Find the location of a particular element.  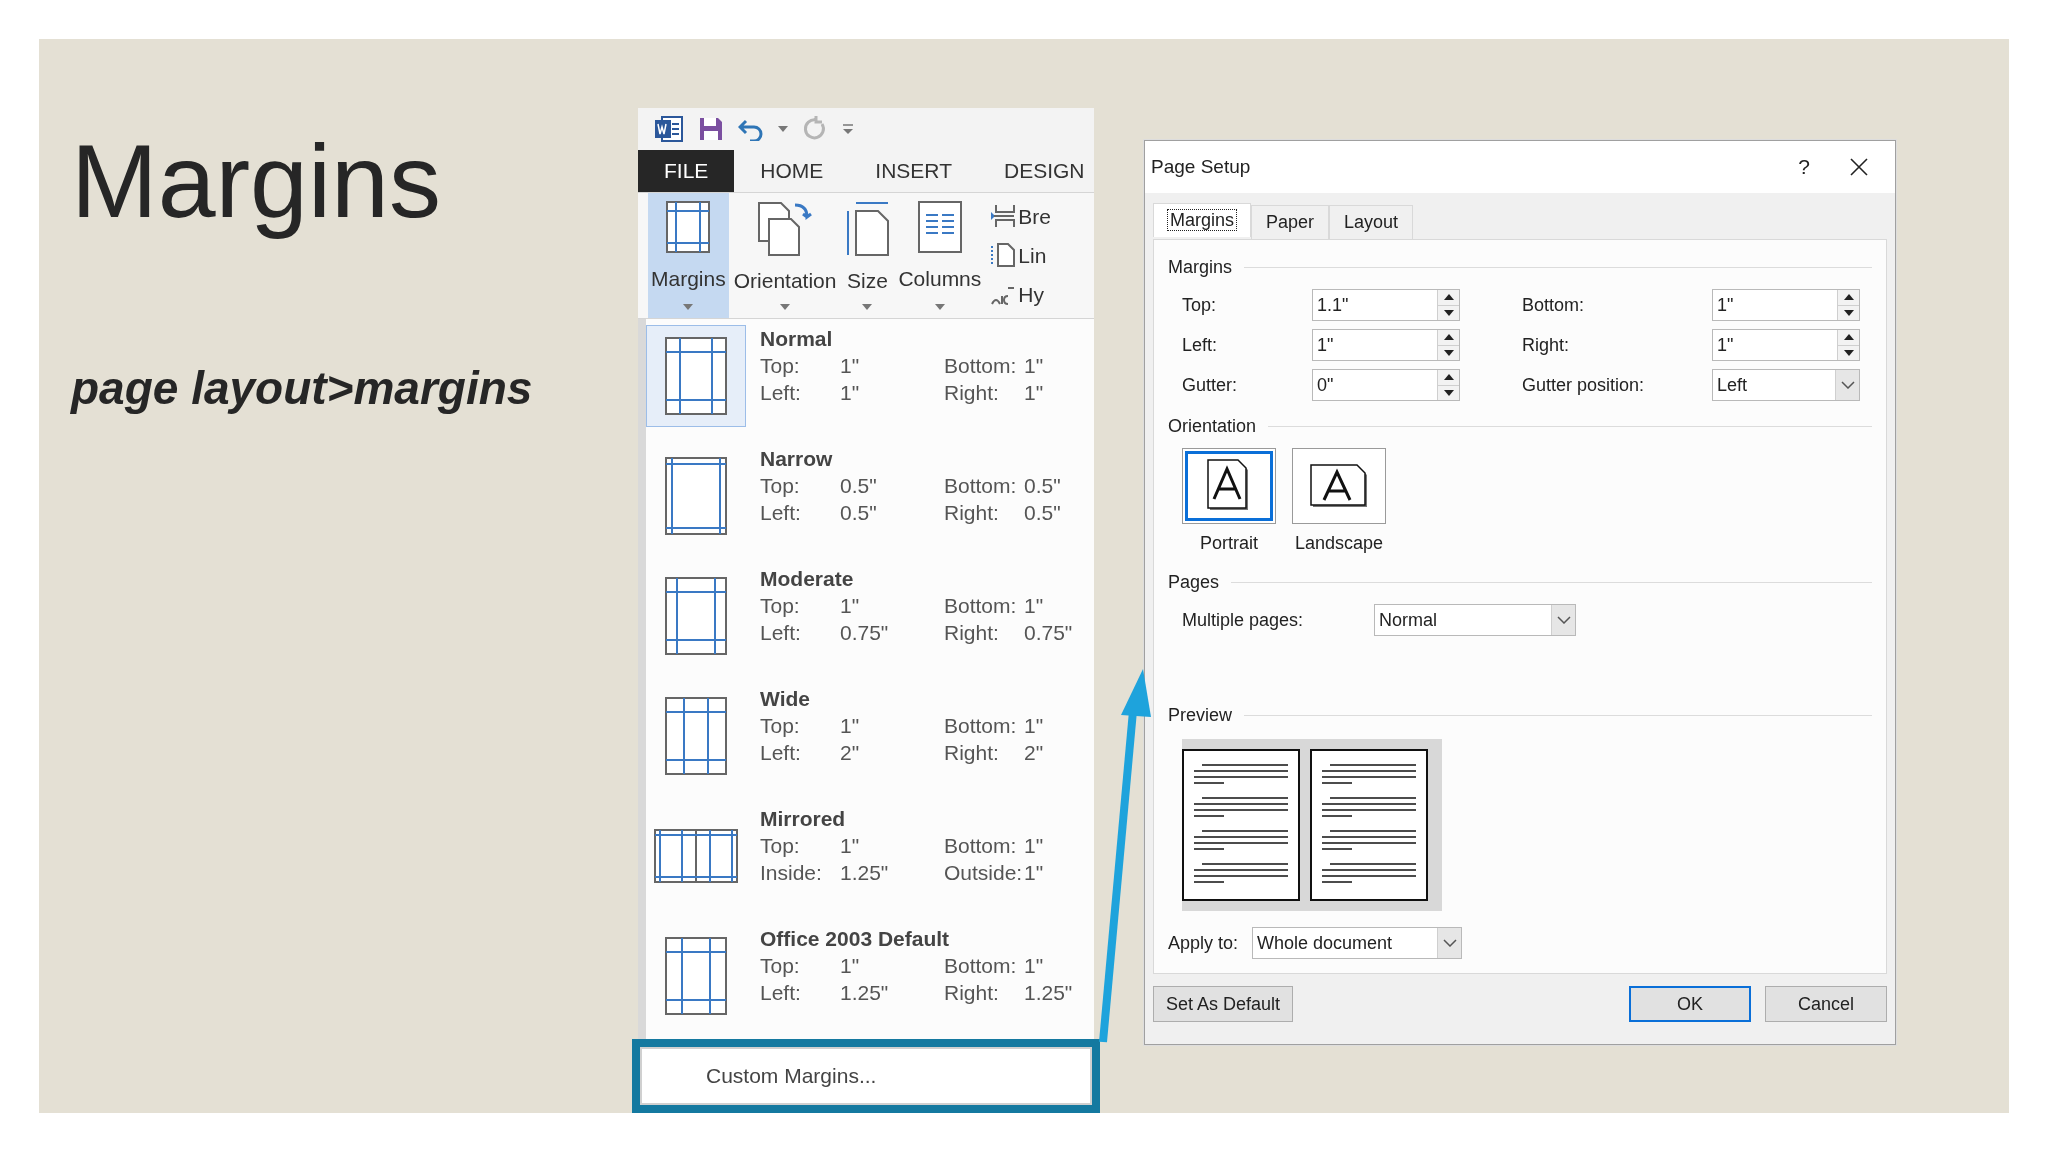

columns-icon is located at coordinates (939, 226).